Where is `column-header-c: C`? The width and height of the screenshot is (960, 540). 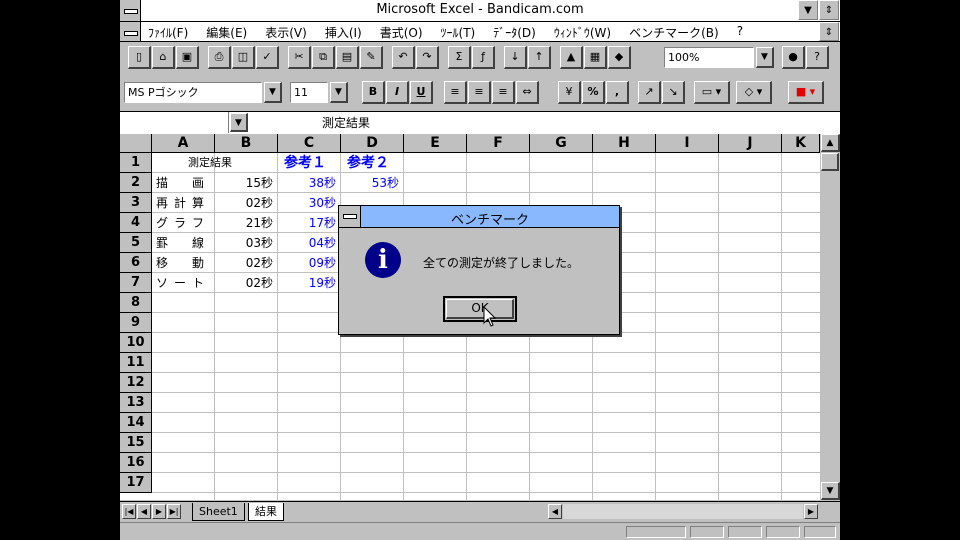
column-header-c: C is located at coordinates (309, 143).